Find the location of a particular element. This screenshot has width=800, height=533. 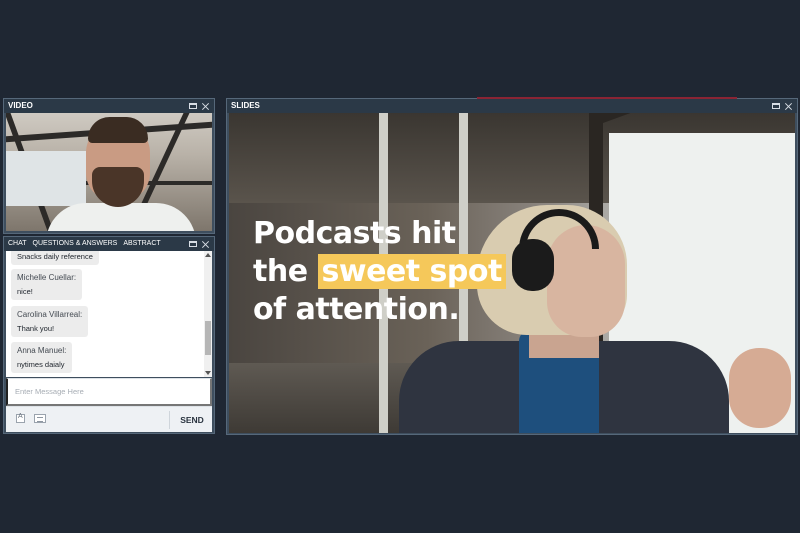

attach-image-icon is located at coordinates (40, 418).